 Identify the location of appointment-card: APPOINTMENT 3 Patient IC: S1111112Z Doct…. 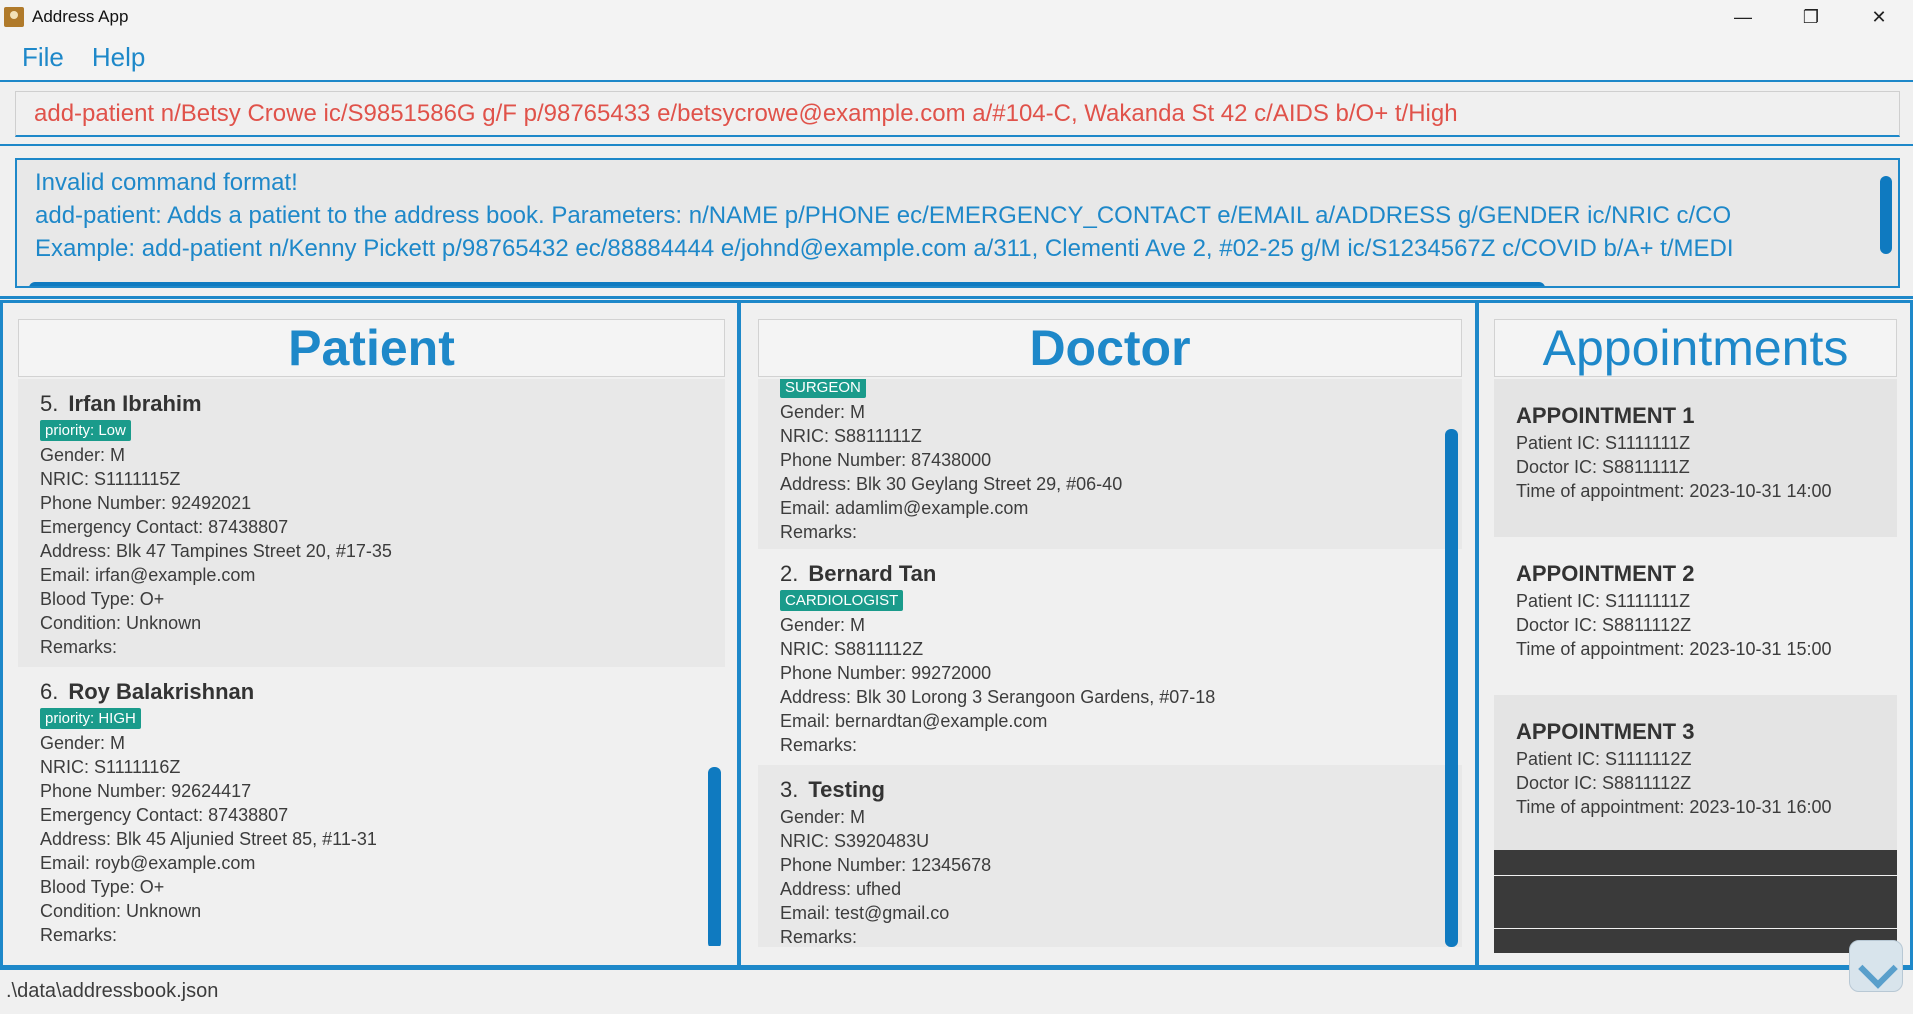
(1695, 772).